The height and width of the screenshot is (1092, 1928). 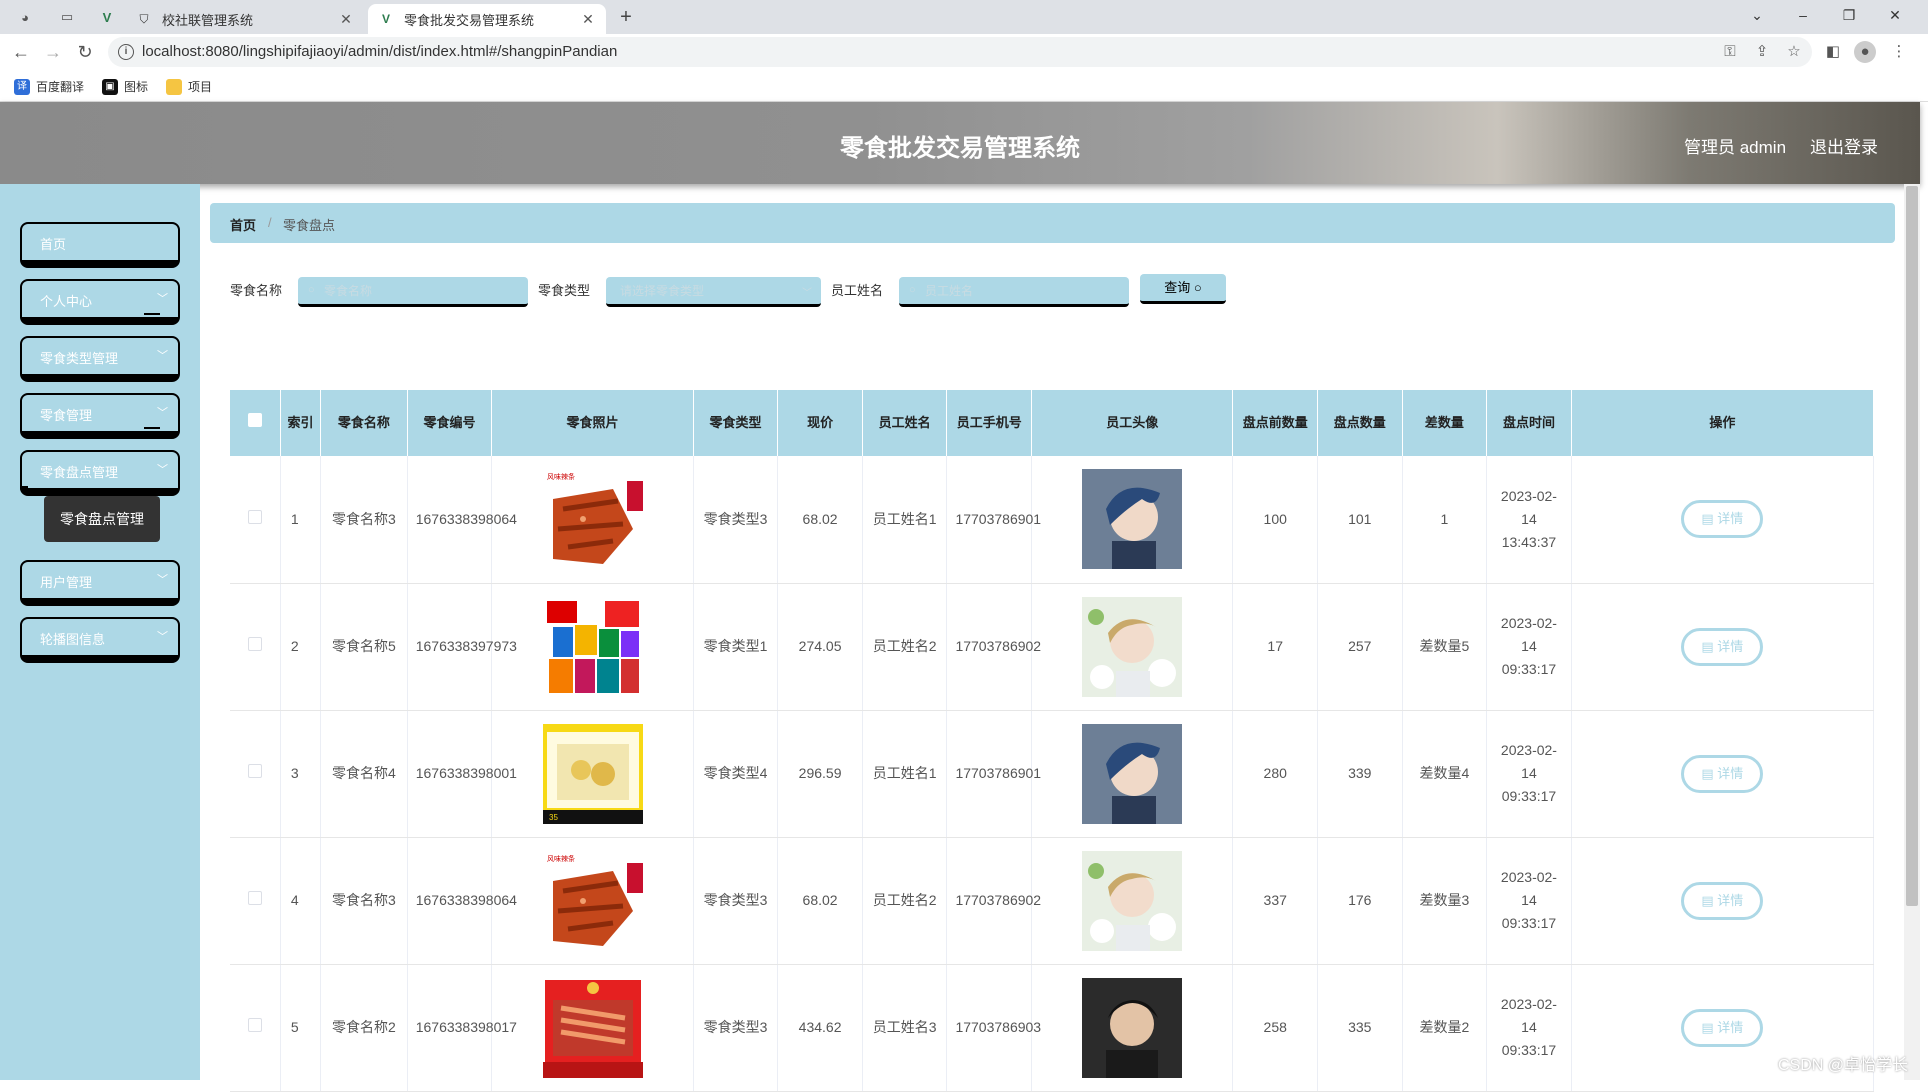 What do you see at coordinates (100, 640) in the screenshot?
I see `sidebar-item-carousel: 轮播图信息 ﹀` at bounding box center [100, 640].